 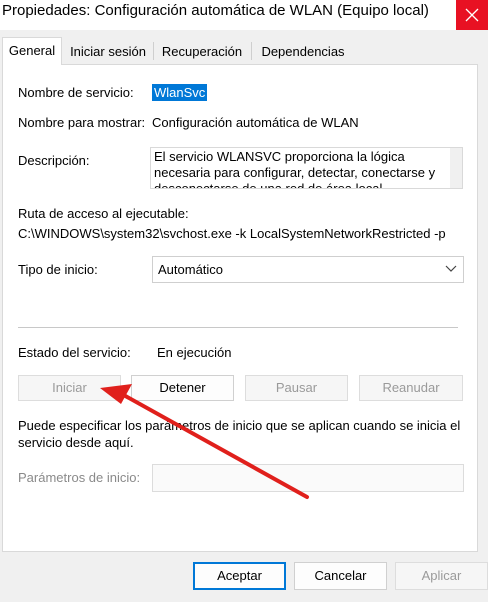 I want to click on tab-dependencies: Dependencias, so click(x=303, y=52).